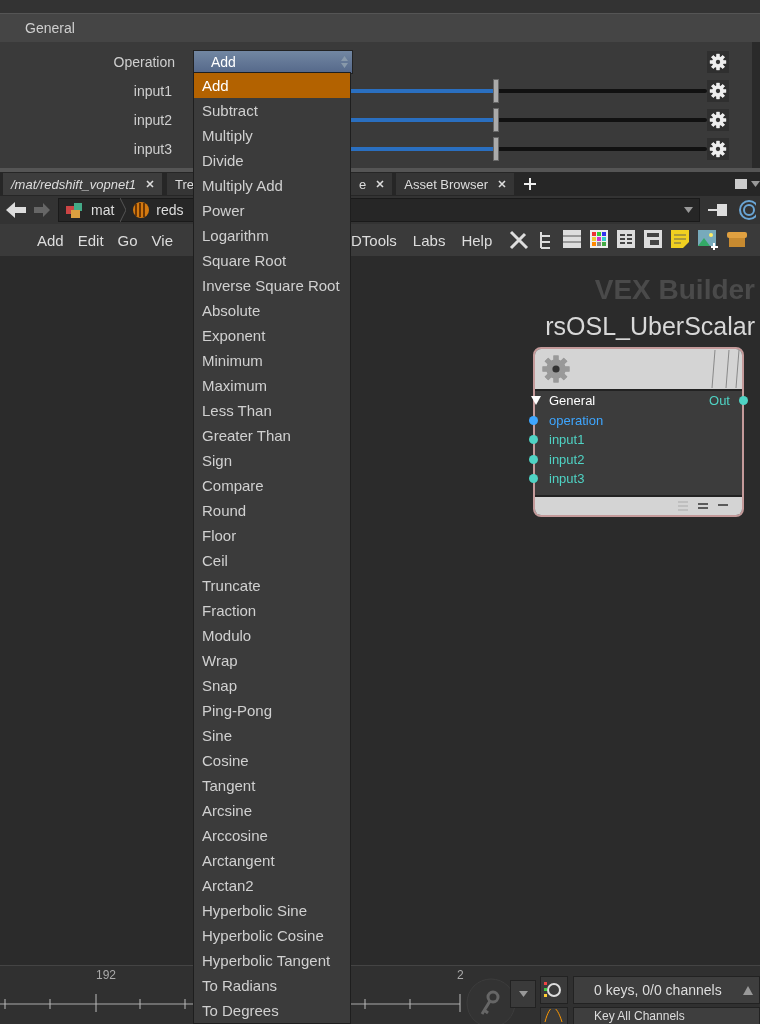 This screenshot has width=760, height=1024. I want to click on operation-dropdown: Add, so click(273, 61).